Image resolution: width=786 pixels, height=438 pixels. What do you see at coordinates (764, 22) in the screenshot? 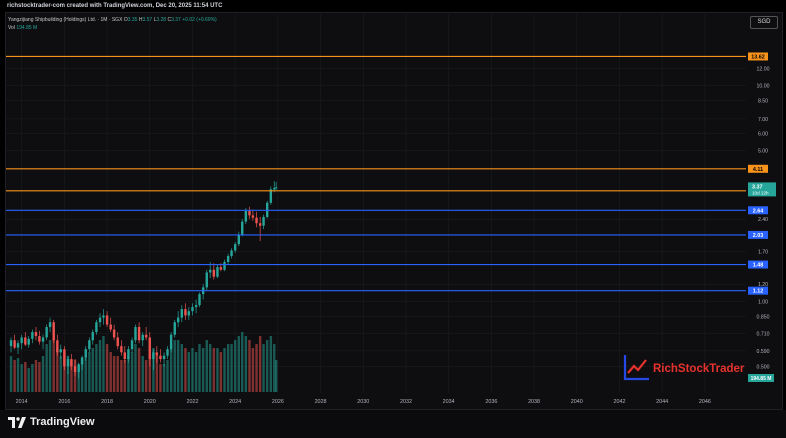
I see `currency-button: SGD` at bounding box center [764, 22].